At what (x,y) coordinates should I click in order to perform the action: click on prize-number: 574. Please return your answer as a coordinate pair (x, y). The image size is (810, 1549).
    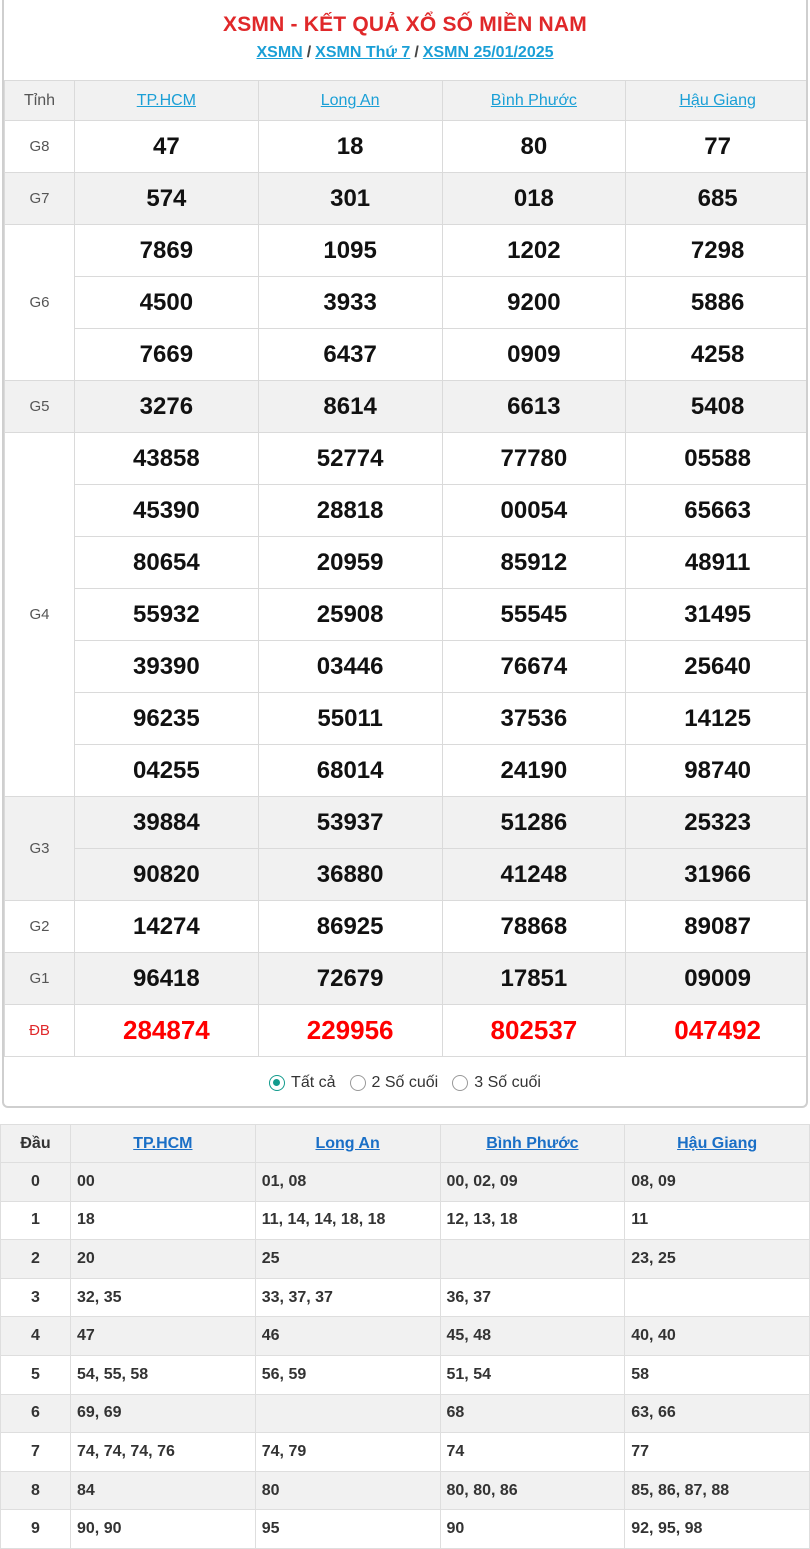
    Looking at the image, I should click on (166, 198).